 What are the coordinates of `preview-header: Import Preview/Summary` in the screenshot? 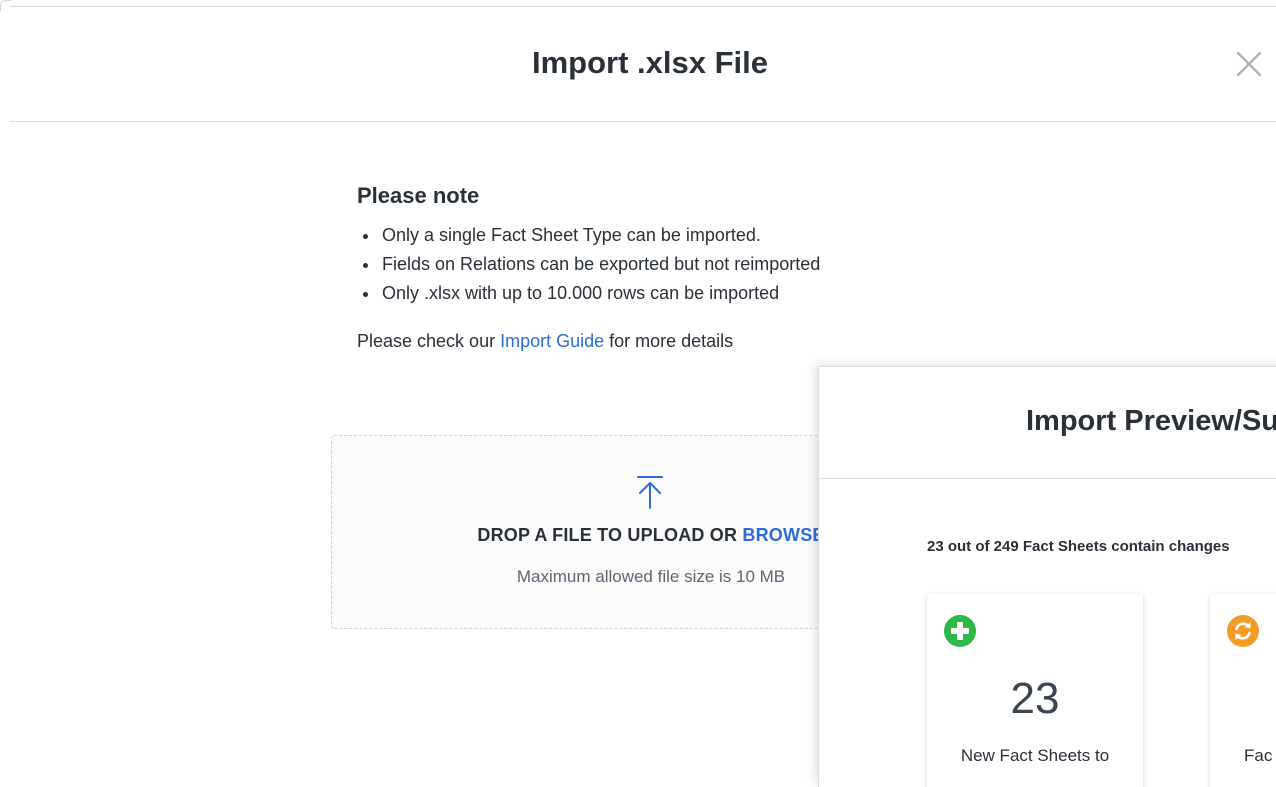 It's located at (1047, 423).